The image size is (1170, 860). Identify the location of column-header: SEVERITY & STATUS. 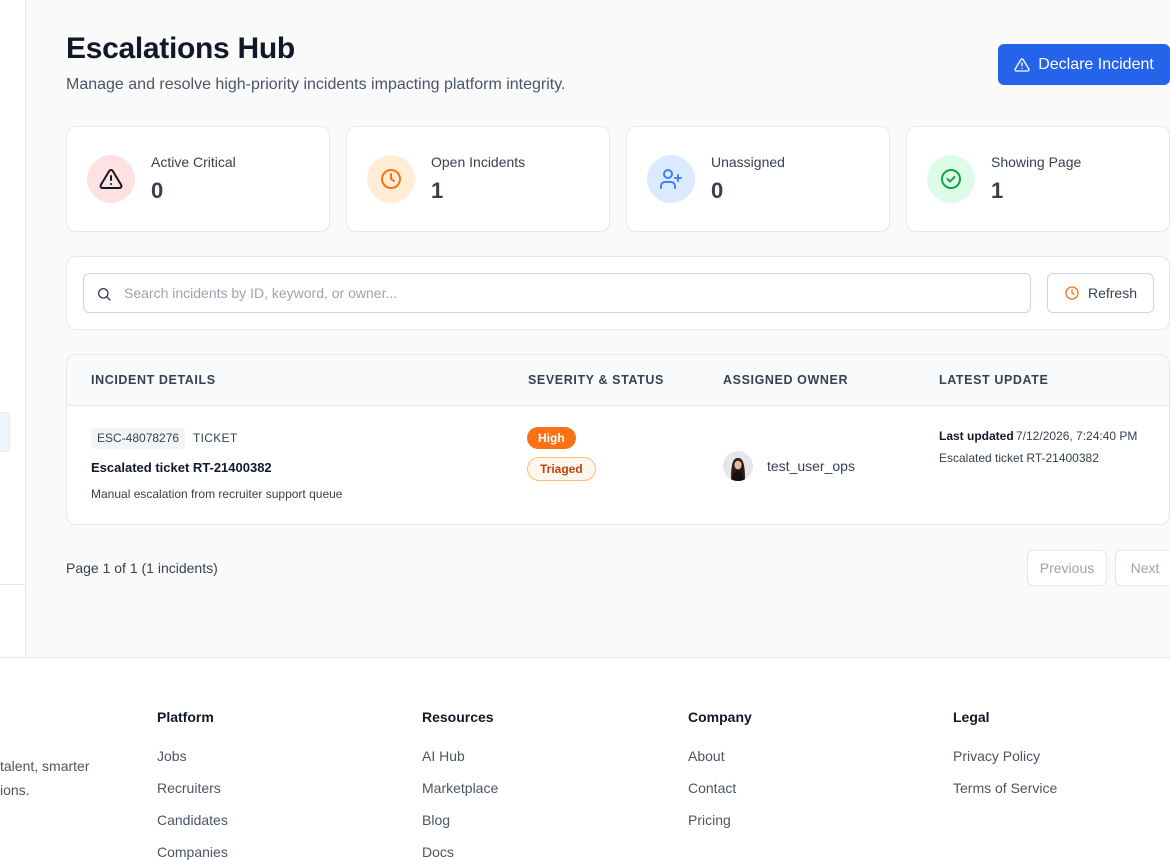
(596, 380).